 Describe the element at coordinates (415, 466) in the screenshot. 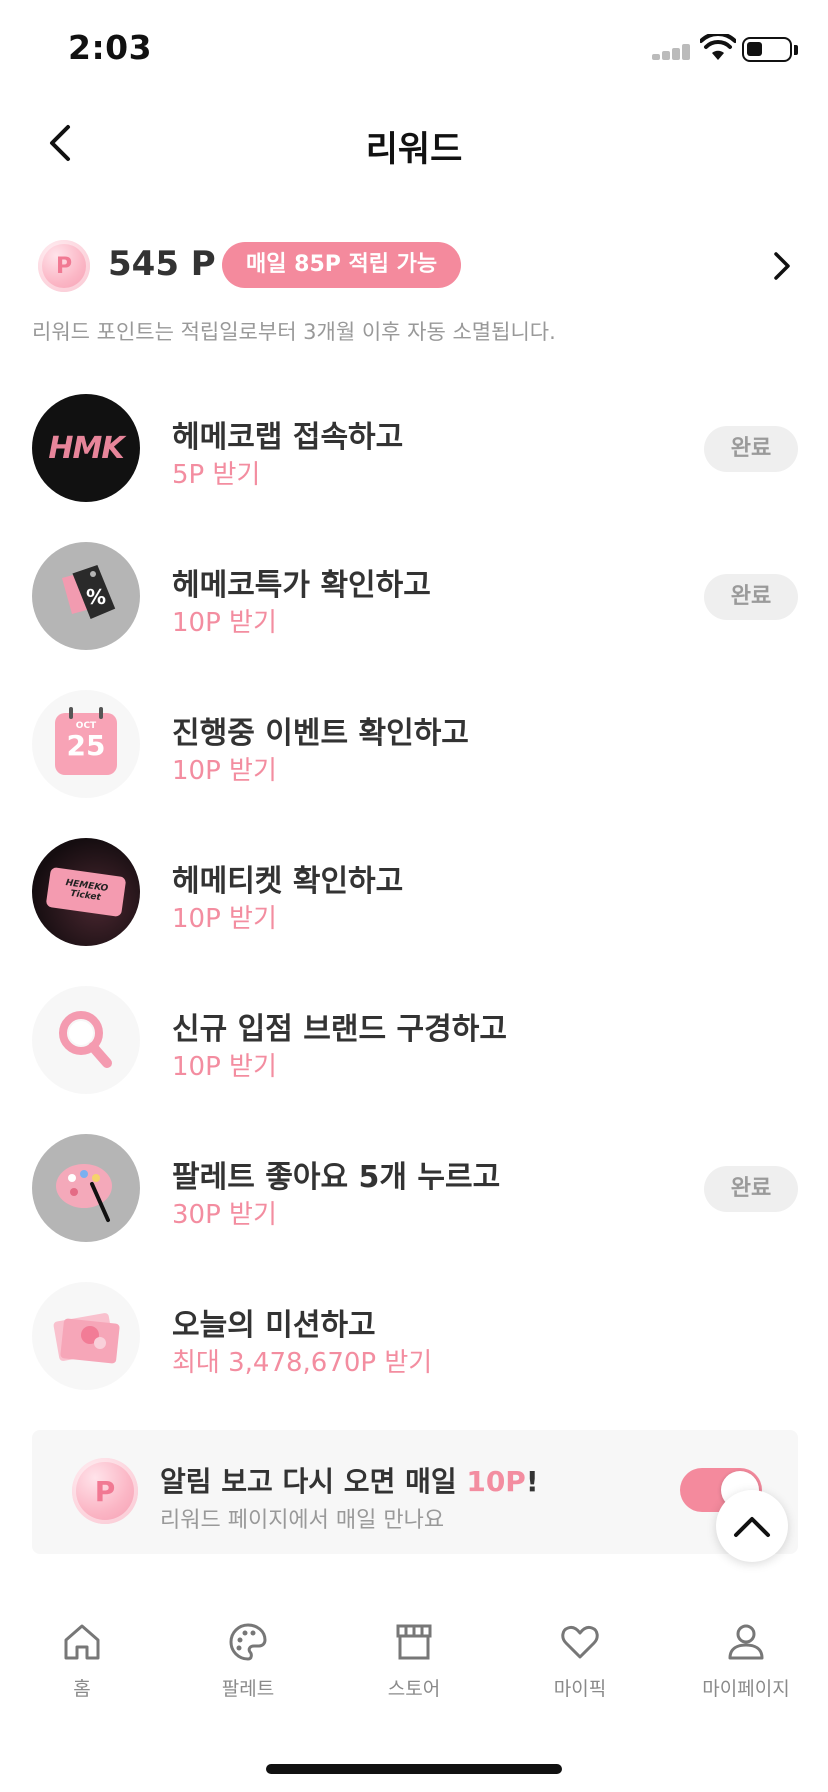

I see `mission-item-visit-lab: HMK 헤메코랩 접속하고 5P 받기 완료` at that location.